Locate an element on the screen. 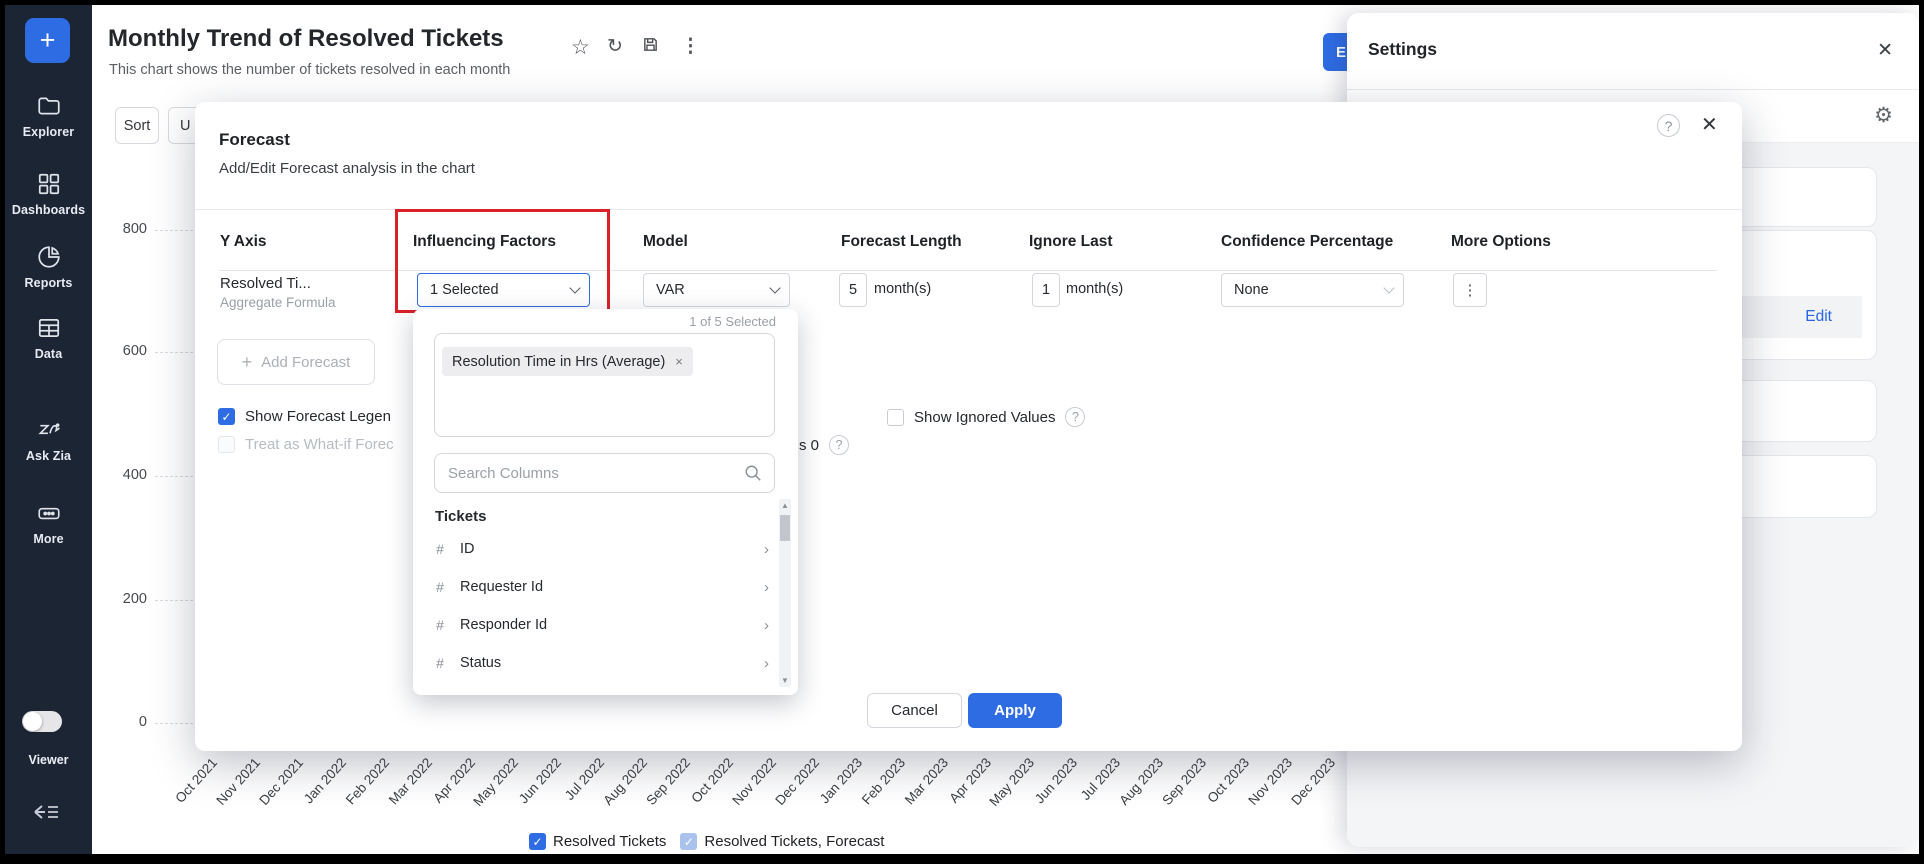  sidebar-item-reports: Reports is located at coordinates (48, 267).